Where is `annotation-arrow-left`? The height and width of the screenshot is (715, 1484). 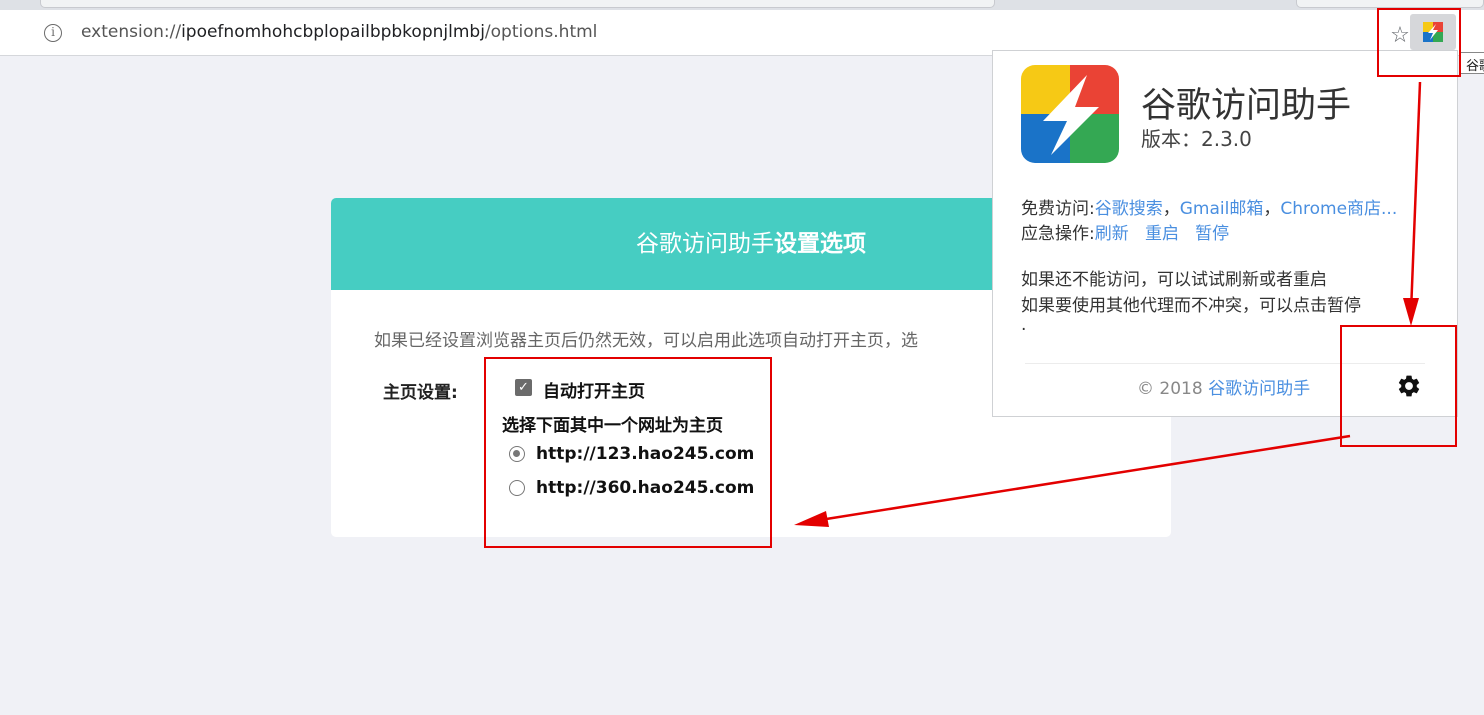 annotation-arrow-left is located at coordinates (1085, 478).